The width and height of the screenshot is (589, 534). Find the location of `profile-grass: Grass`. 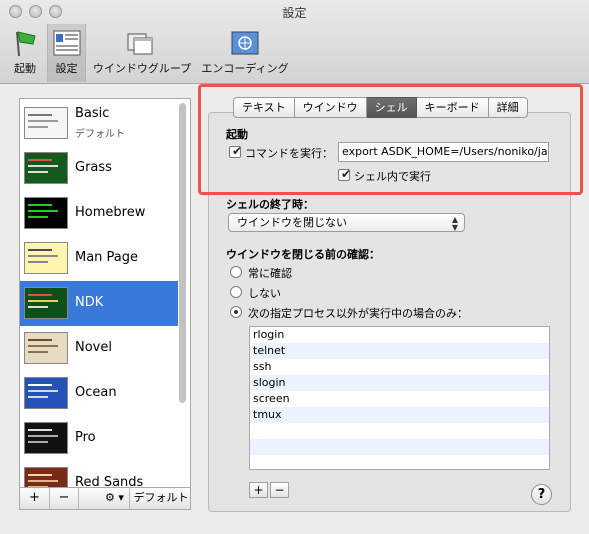

profile-grass: Grass is located at coordinates (99, 168).